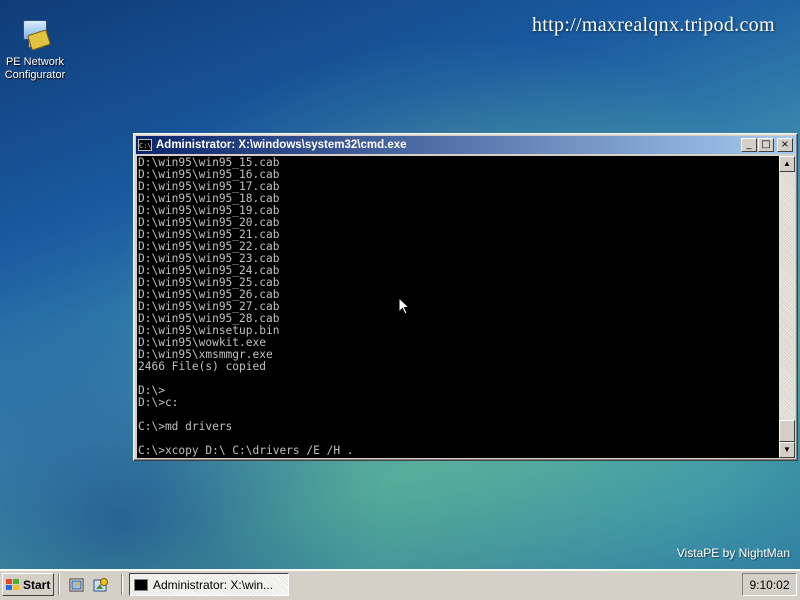 The height and width of the screenshot is (600, 800). I want to click on watermark-brand: VistaPE by NightMan, so click(733, 553).